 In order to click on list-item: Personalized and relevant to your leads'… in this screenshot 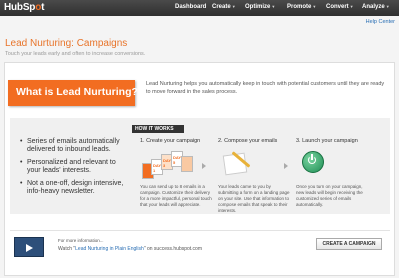, I will do `click(75, 167)`.